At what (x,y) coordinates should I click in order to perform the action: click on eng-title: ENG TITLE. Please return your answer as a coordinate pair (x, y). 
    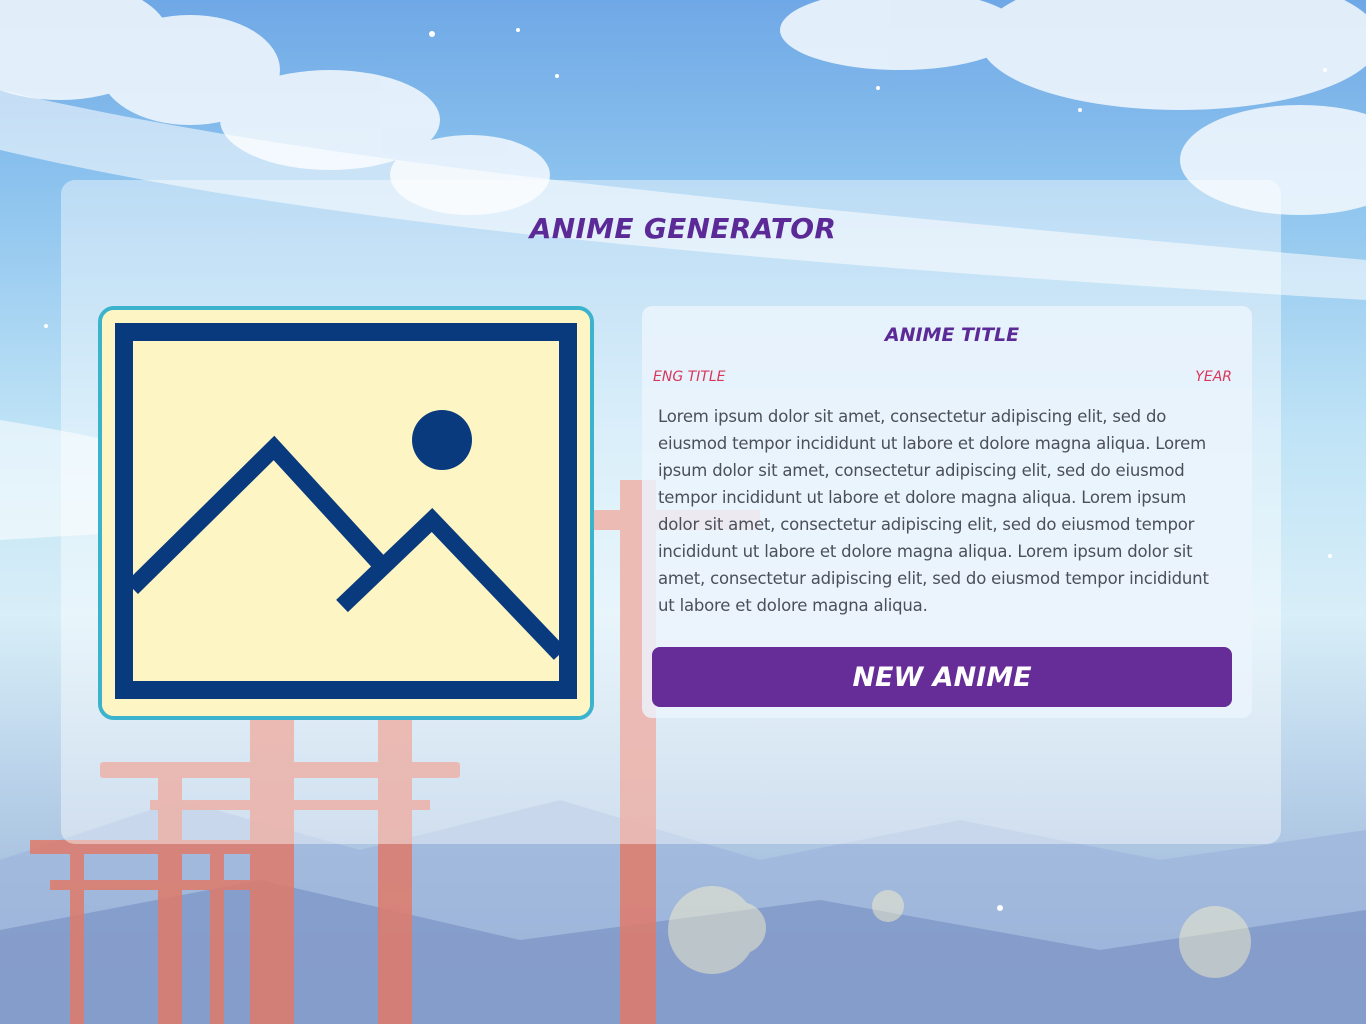
    Looking at the image, I should click on (689, 377).